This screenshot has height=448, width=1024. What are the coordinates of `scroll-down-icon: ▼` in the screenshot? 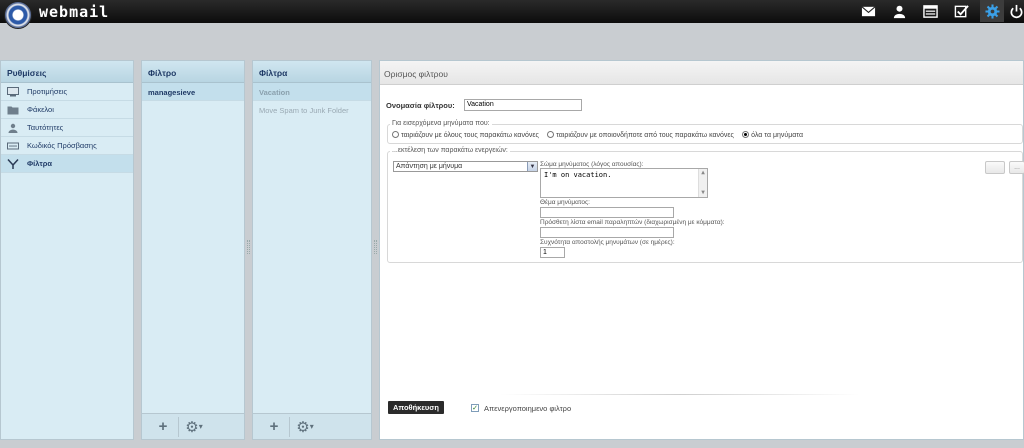 It's located at (703, 192).